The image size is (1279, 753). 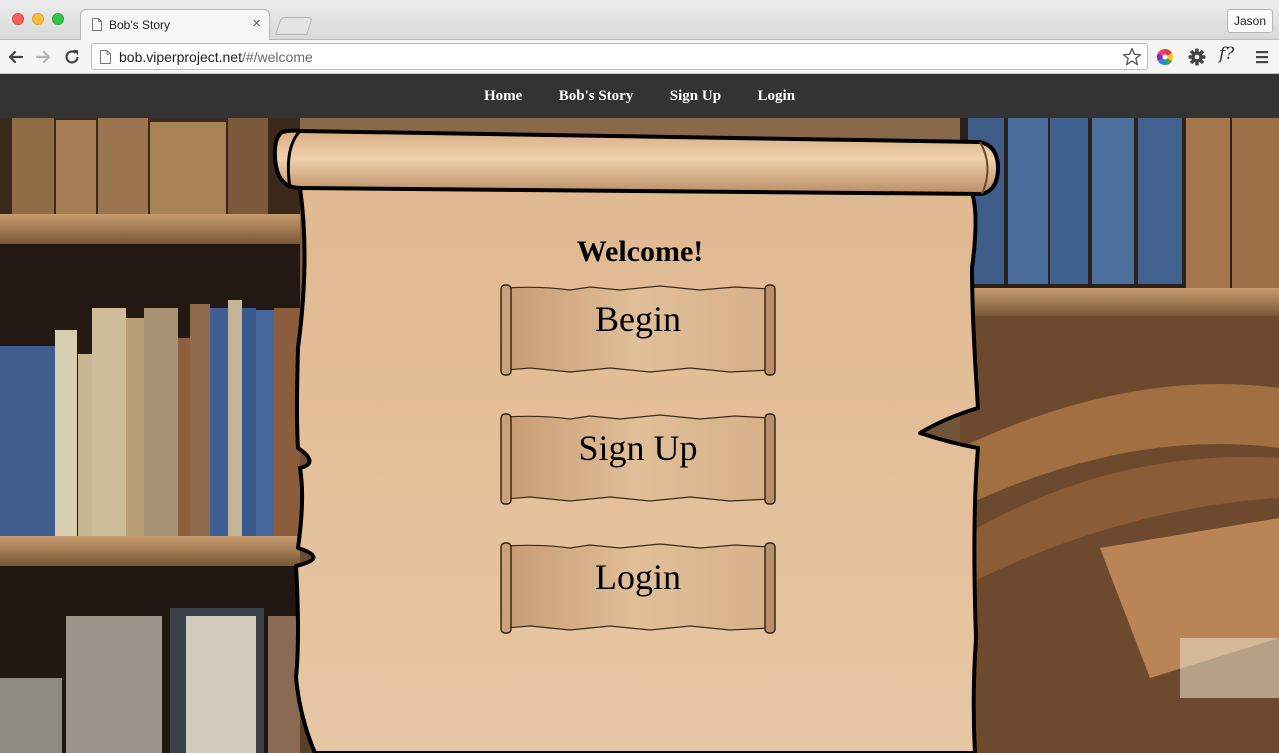 What do you see at coordinates (180, 57) in the screenshot?
I see `url-host: bob.viperproject.net` at bounding box center [180, 57].